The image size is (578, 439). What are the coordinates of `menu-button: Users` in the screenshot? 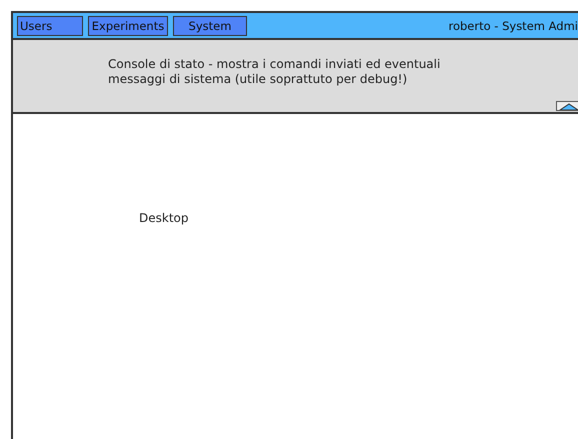 It's located at (50, 26).